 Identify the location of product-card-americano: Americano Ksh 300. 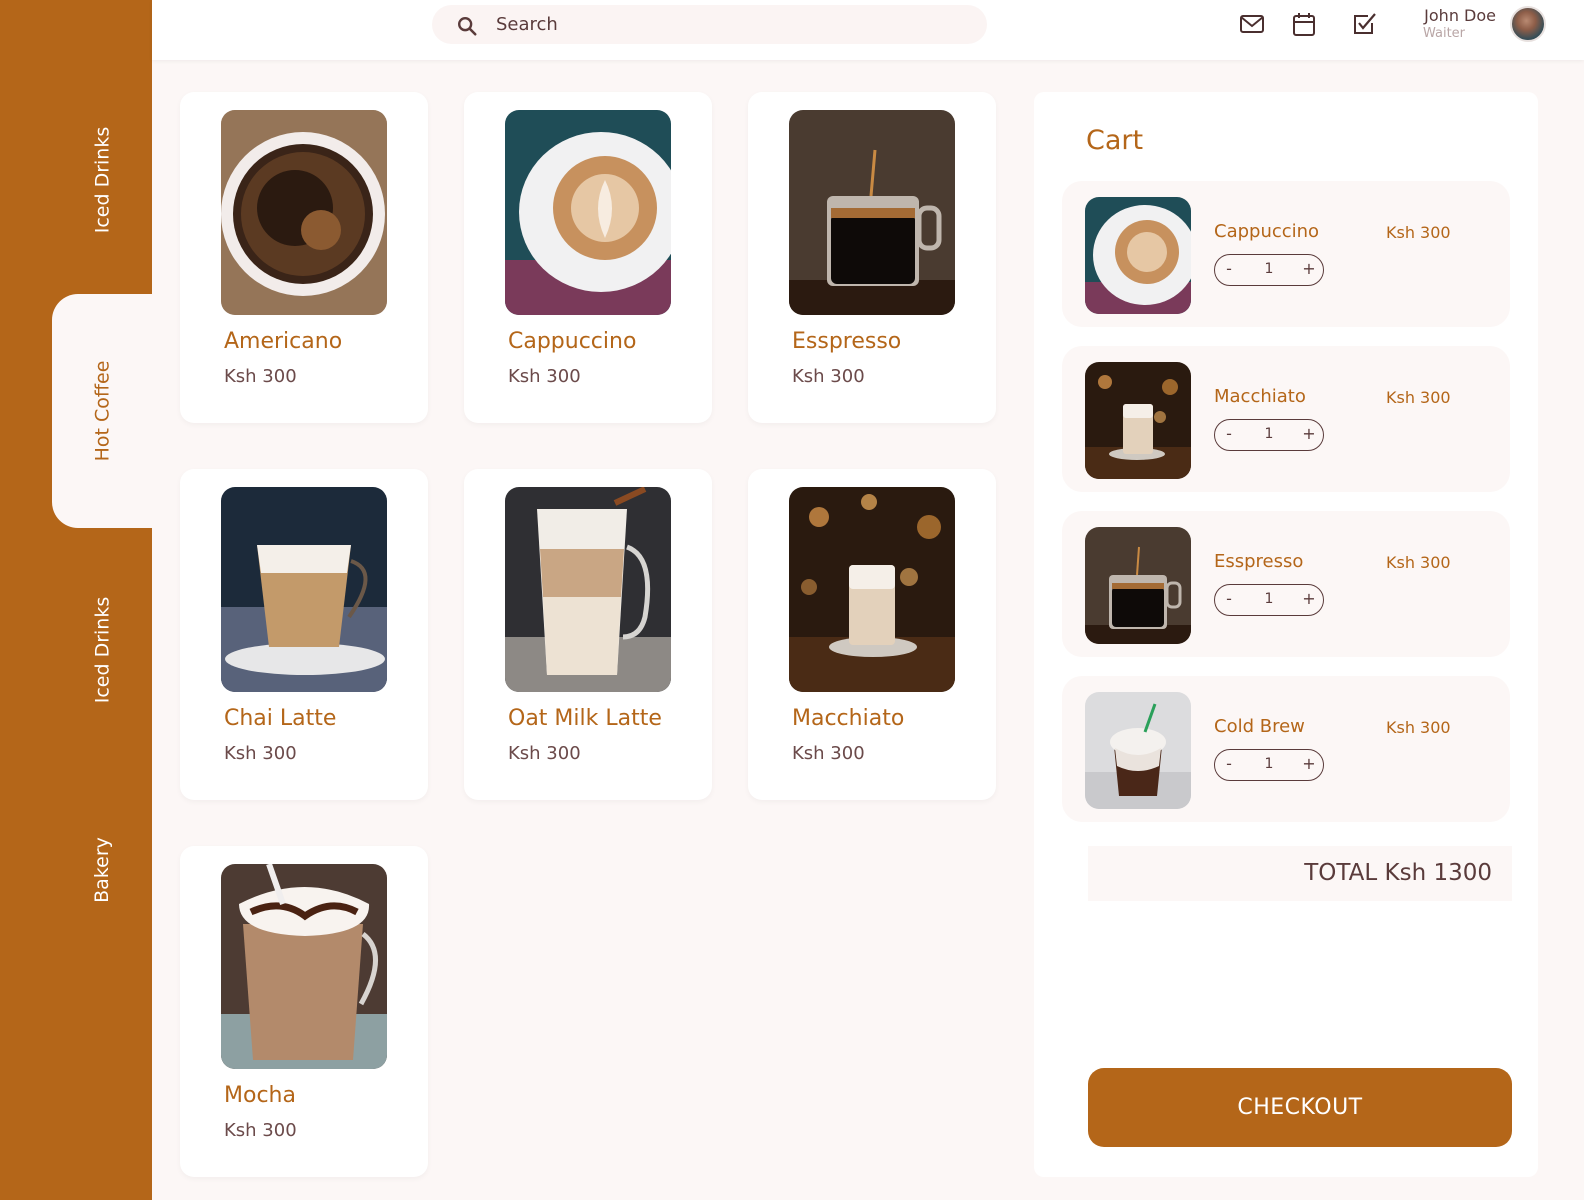
(304, 257).